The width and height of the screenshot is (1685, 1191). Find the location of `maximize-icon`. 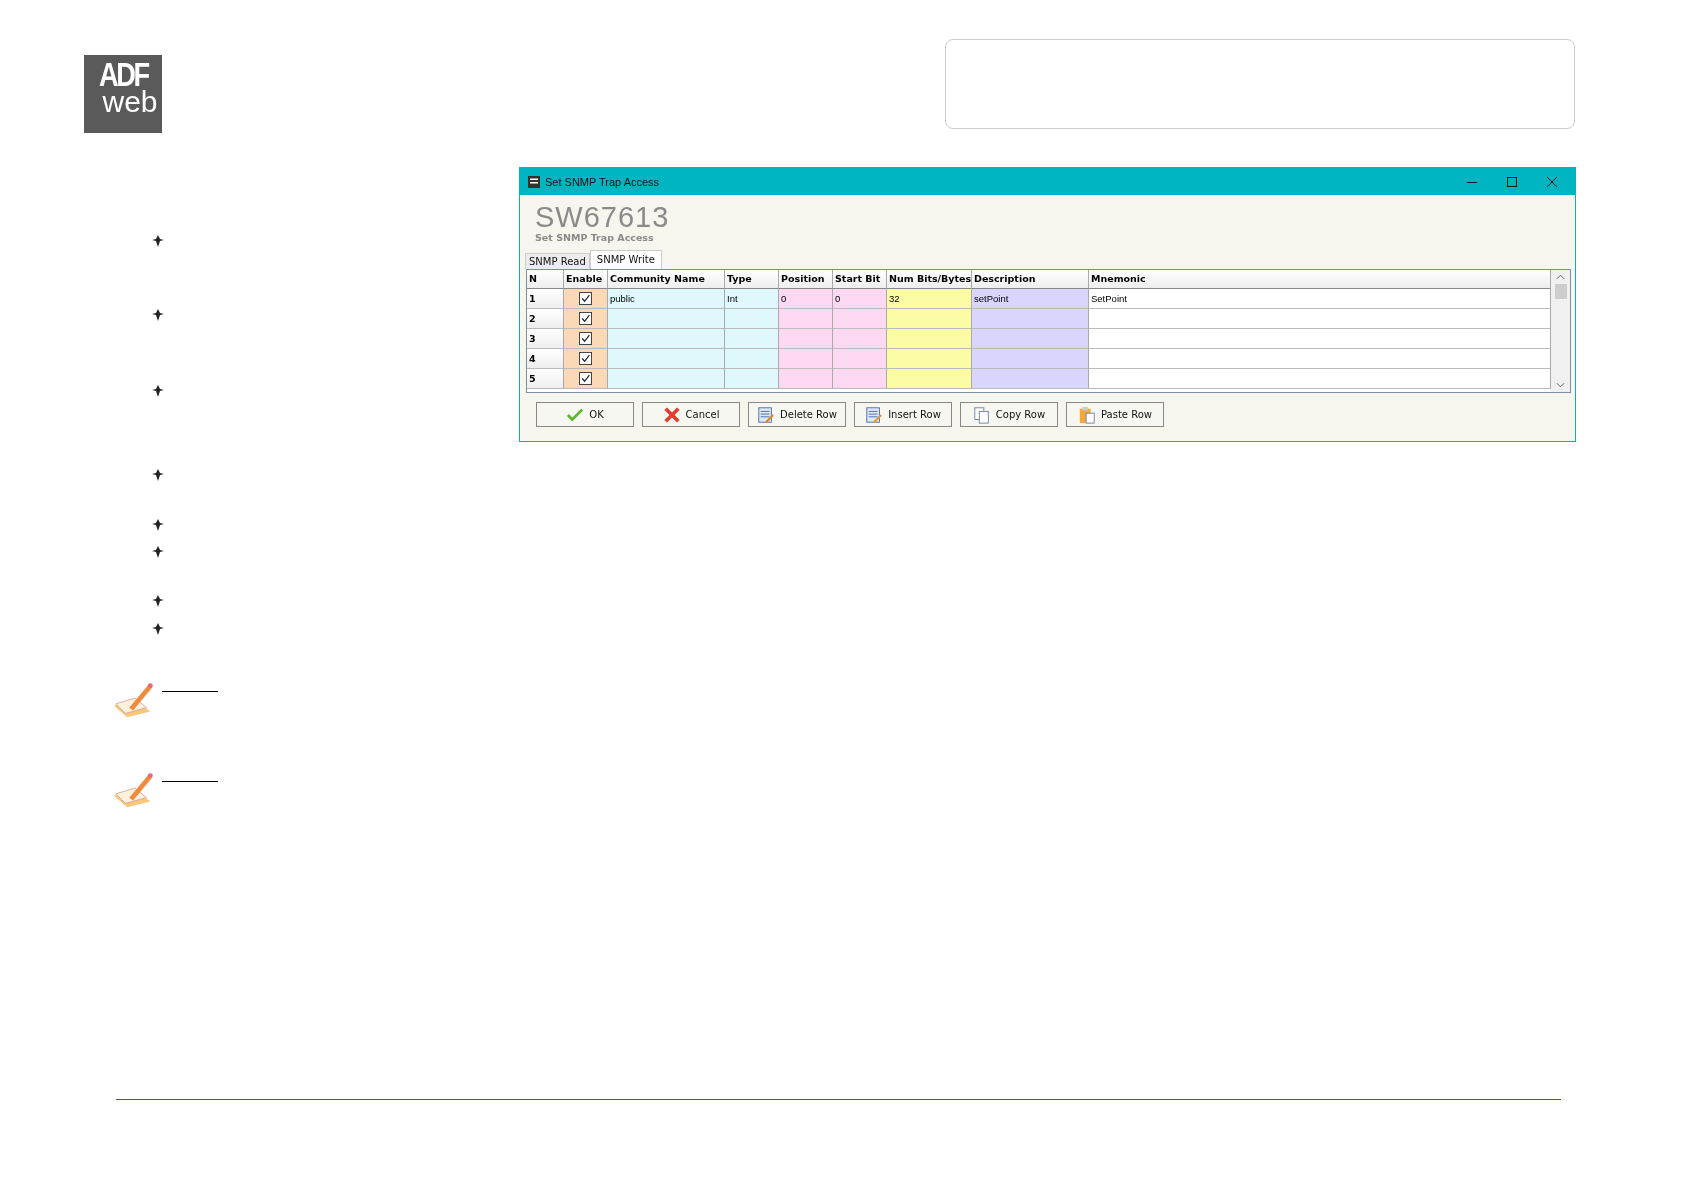

maximize-icon is located at coordinates (1512, 181).